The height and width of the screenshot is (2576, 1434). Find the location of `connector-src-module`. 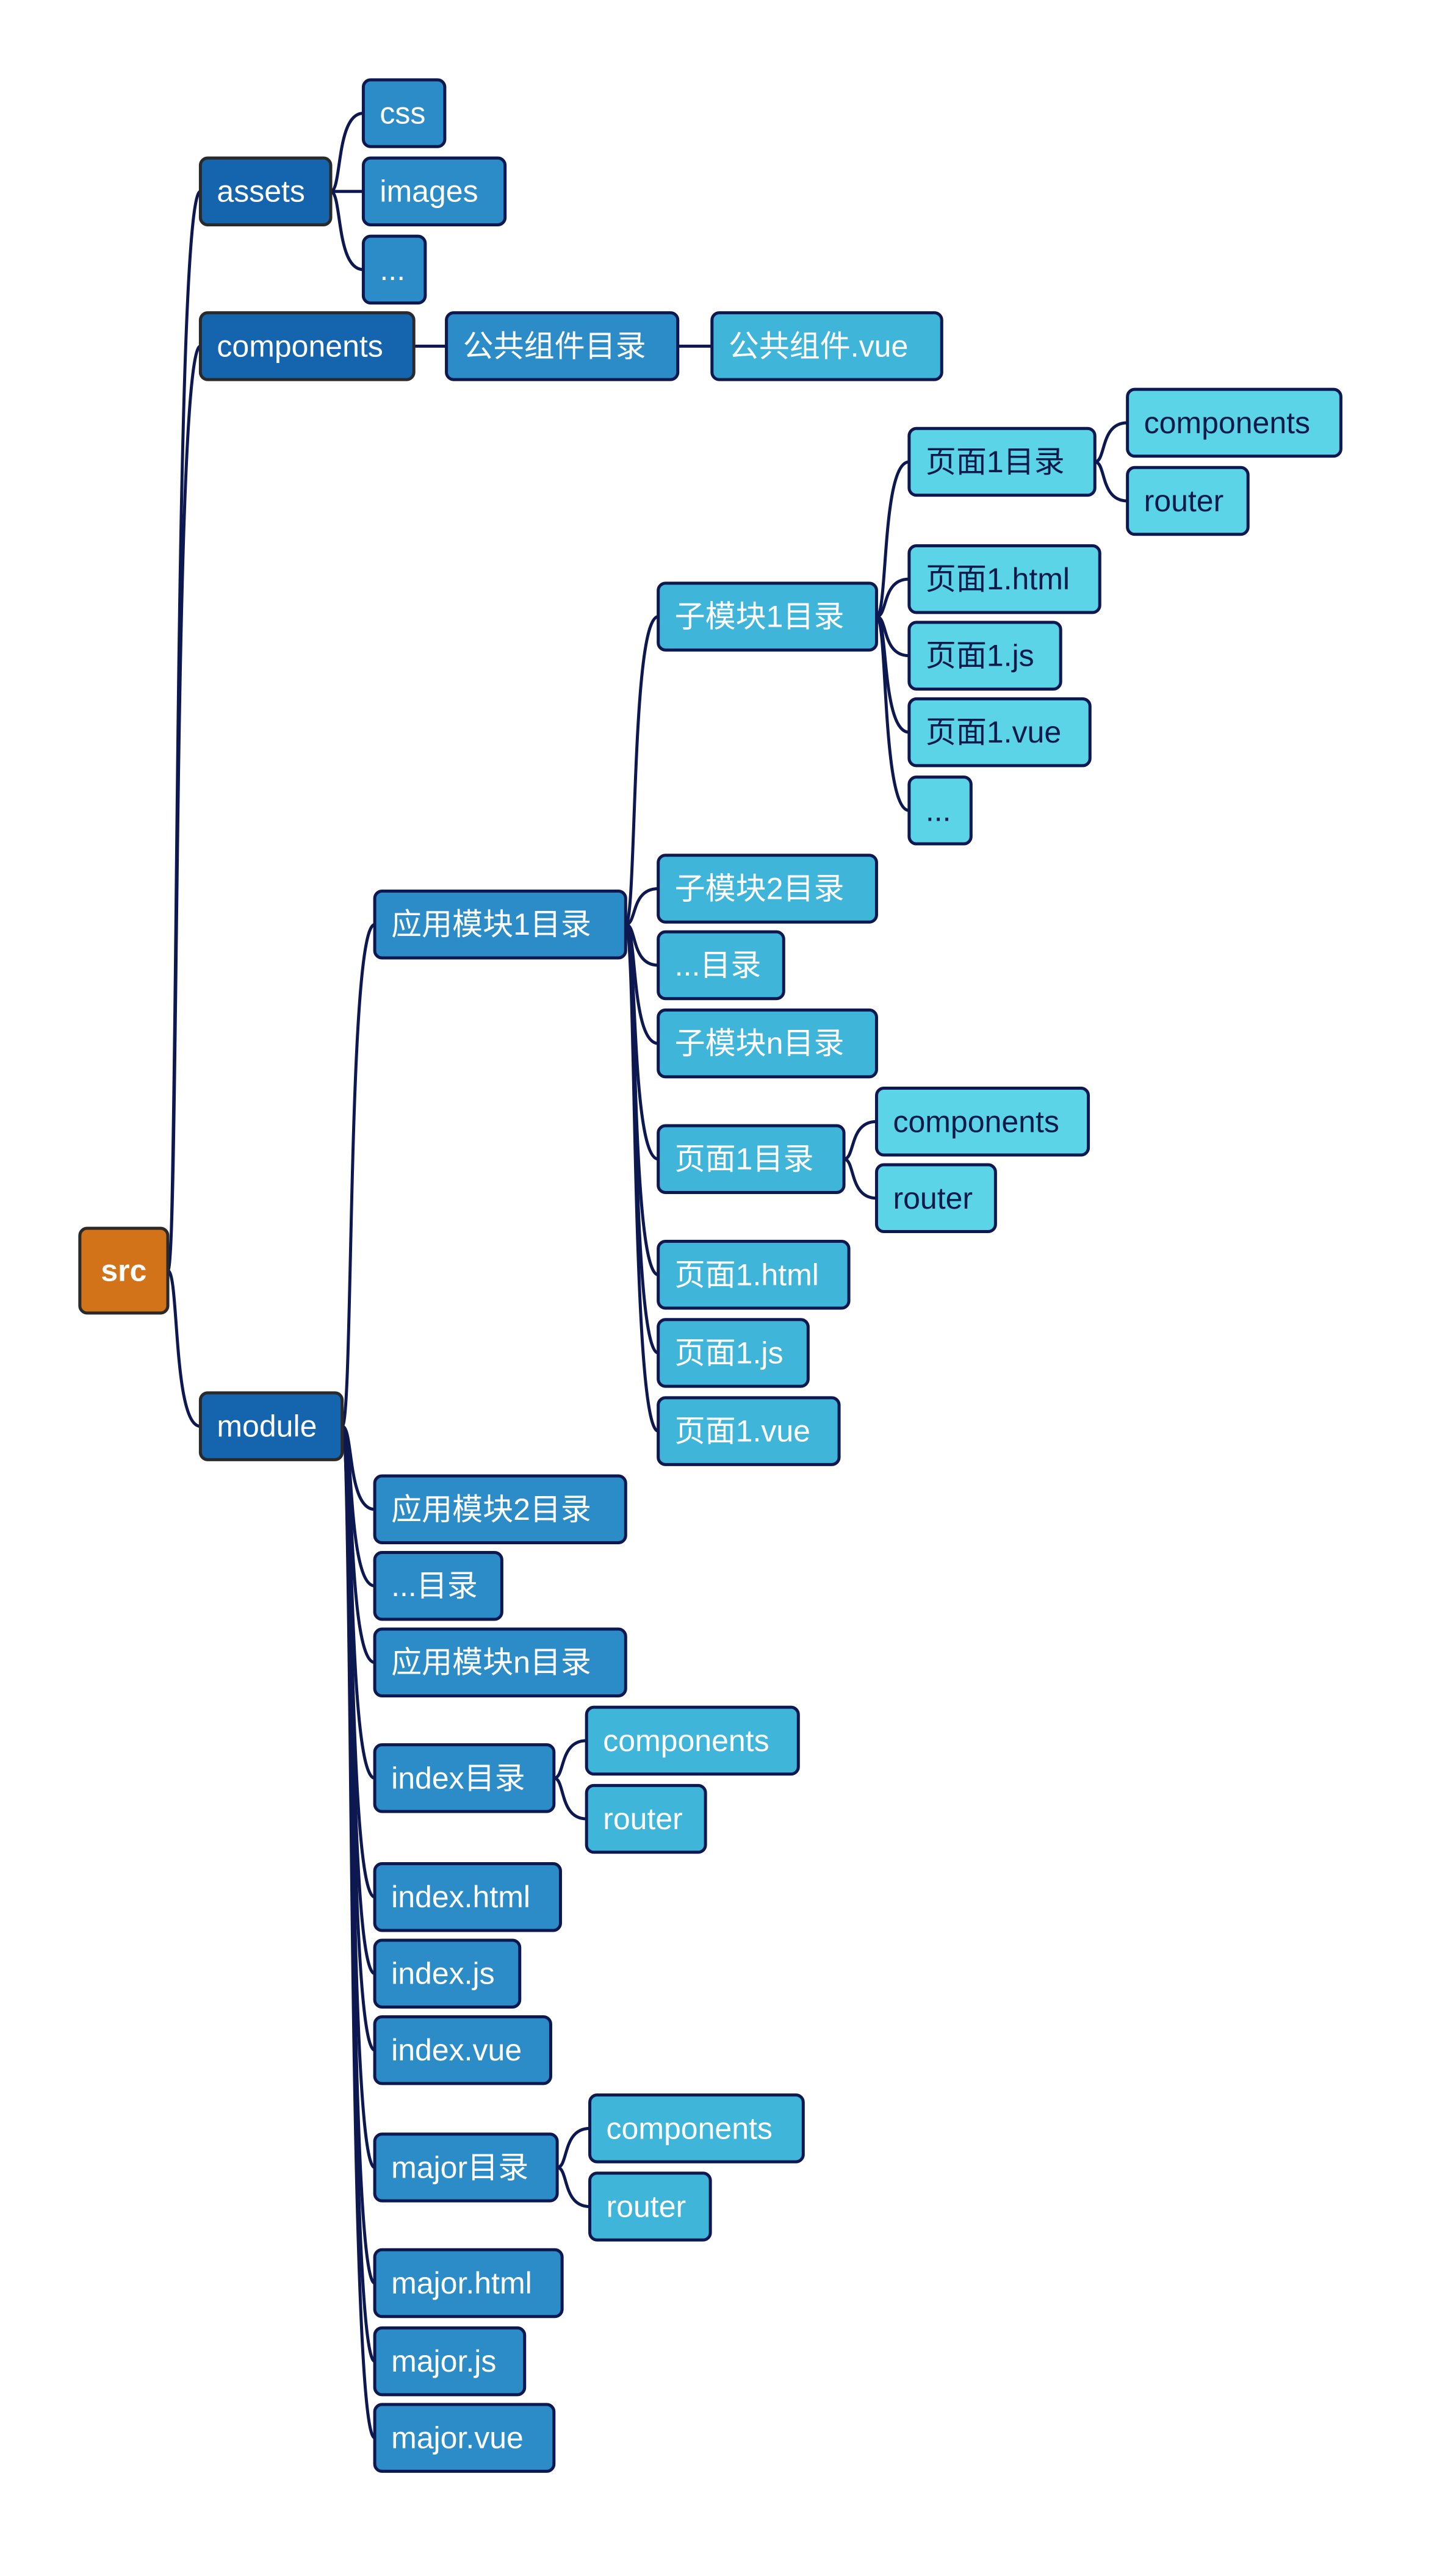

connector-src-module is located at coordinates (183, 1348).